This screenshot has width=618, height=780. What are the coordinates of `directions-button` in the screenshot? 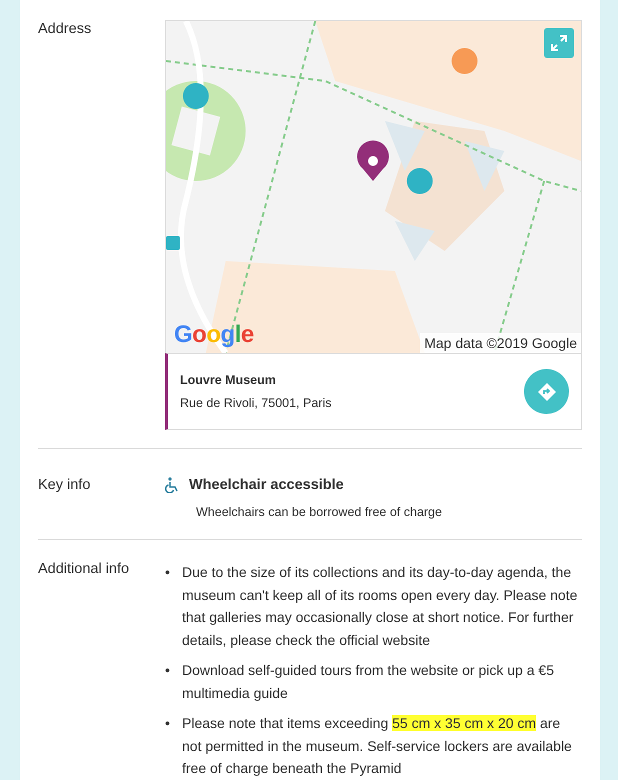 It's located at (546, 391).